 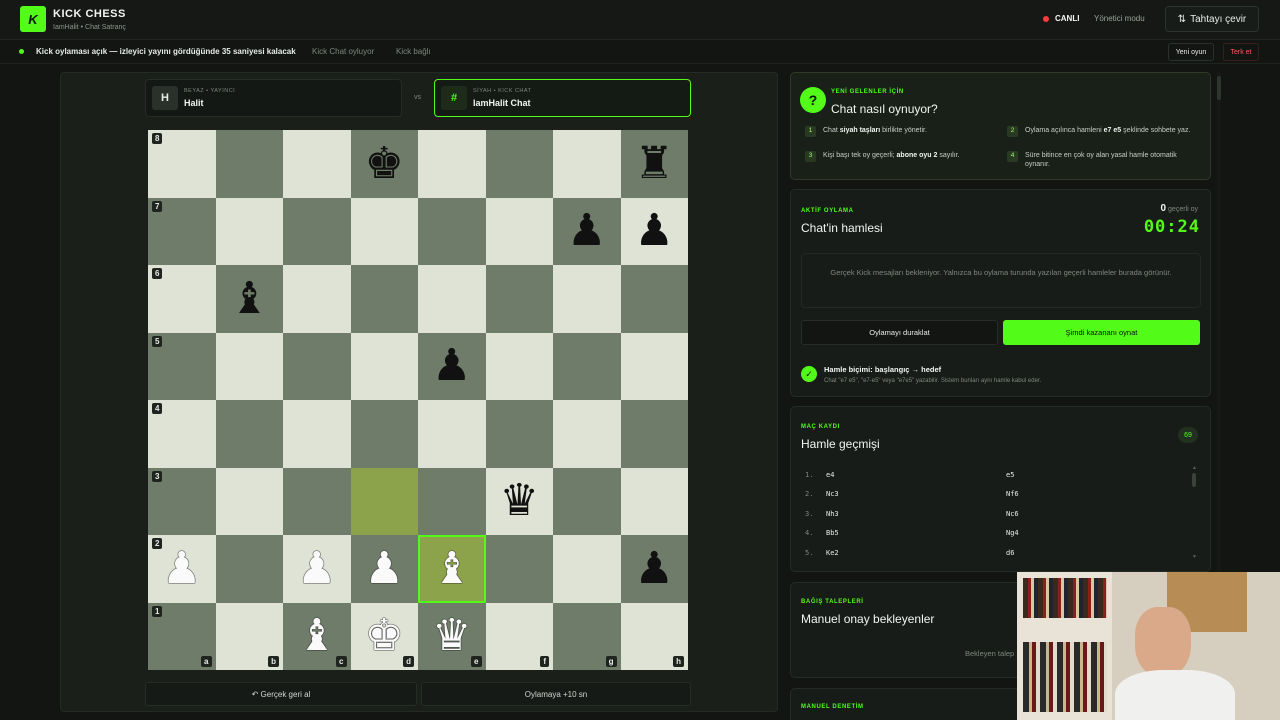 I want to click on resign-button: Terk et, so click(x=1241, y=52).